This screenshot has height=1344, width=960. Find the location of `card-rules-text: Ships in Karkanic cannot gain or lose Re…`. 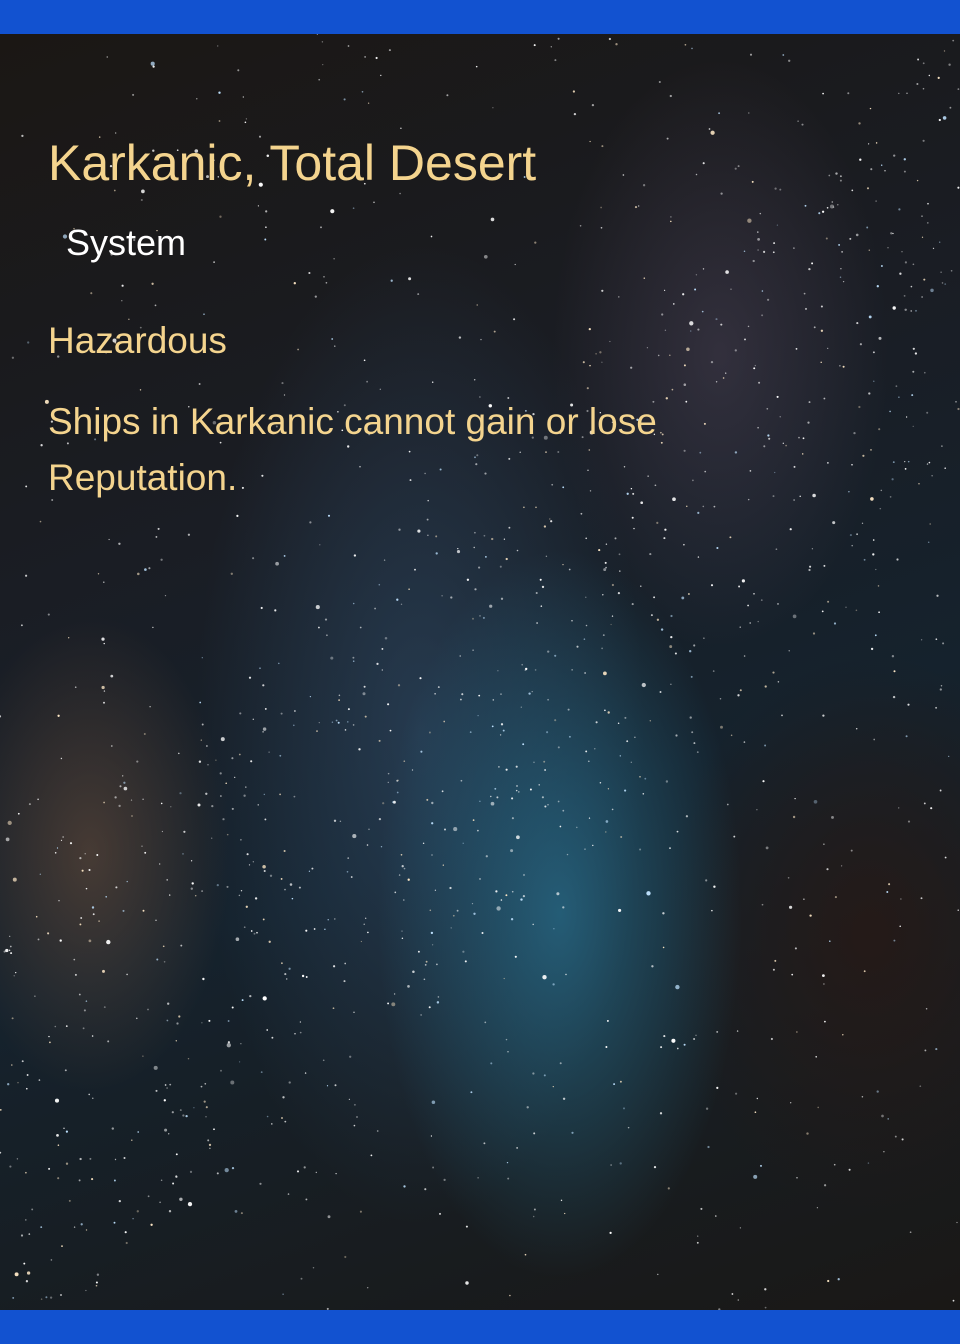

card-rules-text: Ships in Karkanic cannot gain or lose Re… is located at coordinates (352, 449).